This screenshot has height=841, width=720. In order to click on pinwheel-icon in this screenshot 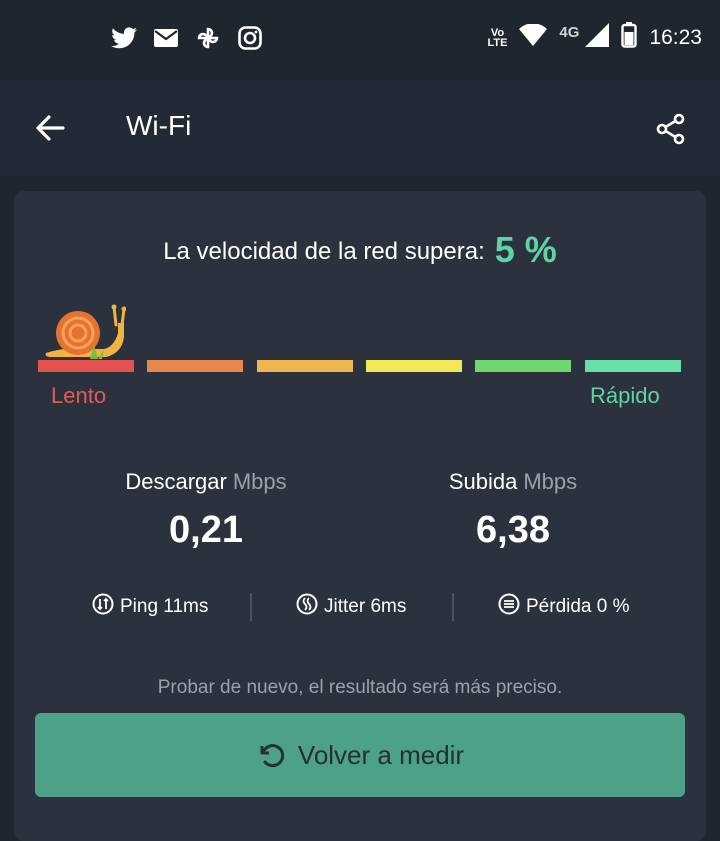, I will do `click(208, 38)`.